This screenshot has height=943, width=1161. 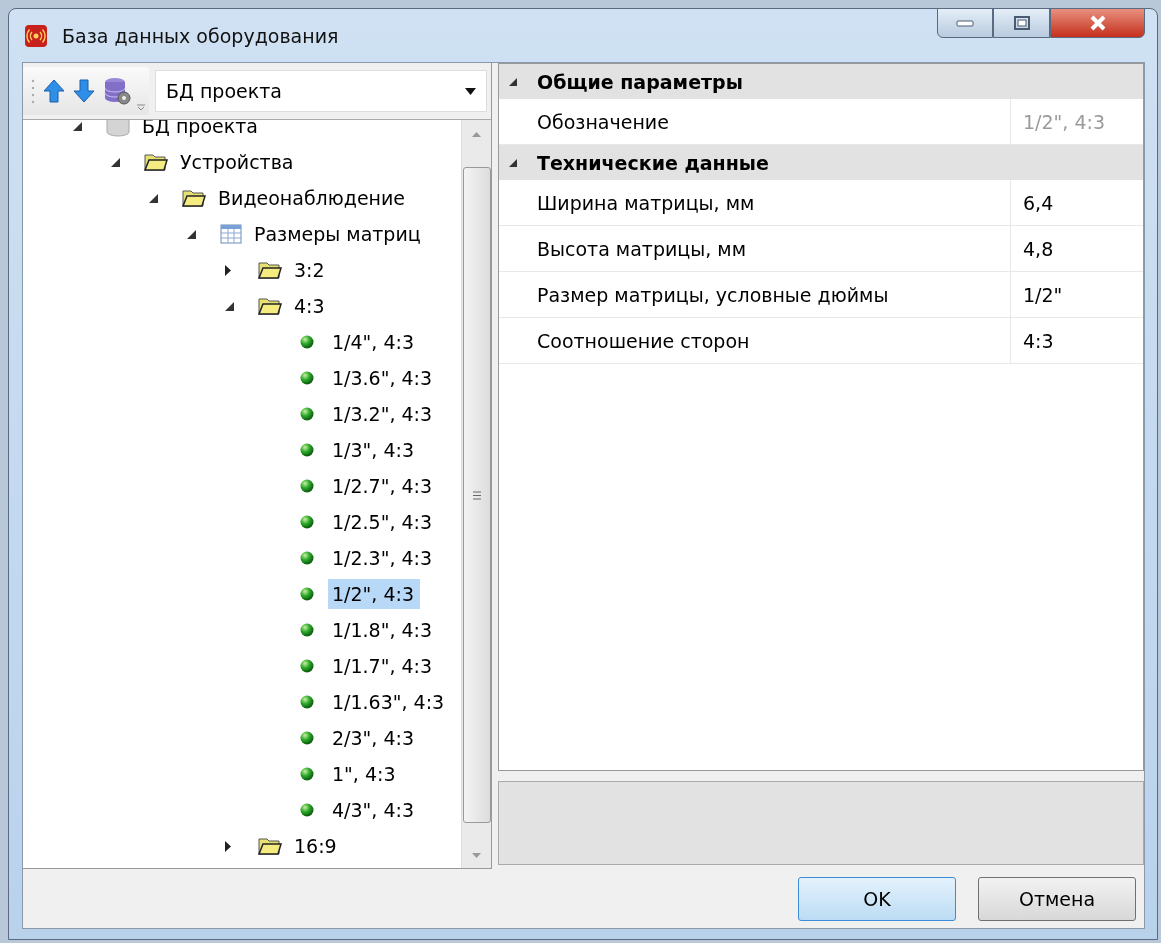 I want to click on cancel-button: Отмена, so click(x=1057, y=898).